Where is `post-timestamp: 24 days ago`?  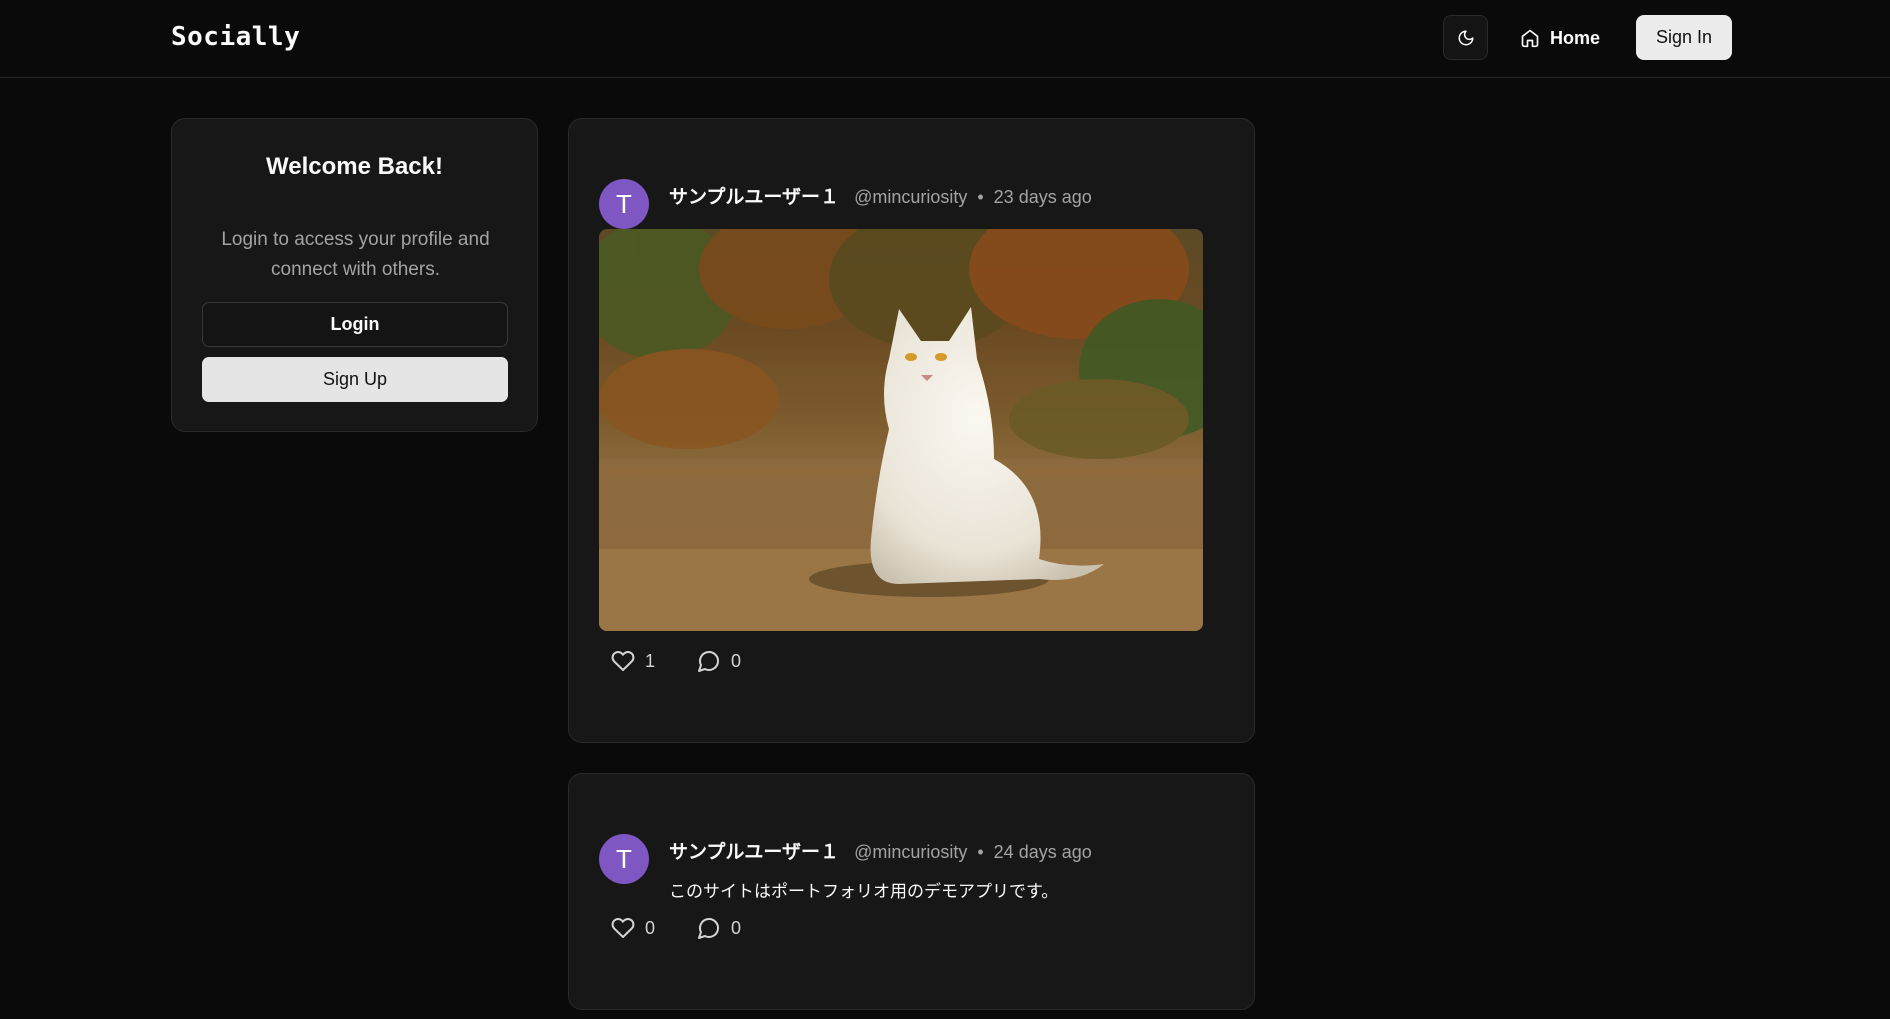 post-timestamp: 24 days ago is located at coordinates (1042, 852).